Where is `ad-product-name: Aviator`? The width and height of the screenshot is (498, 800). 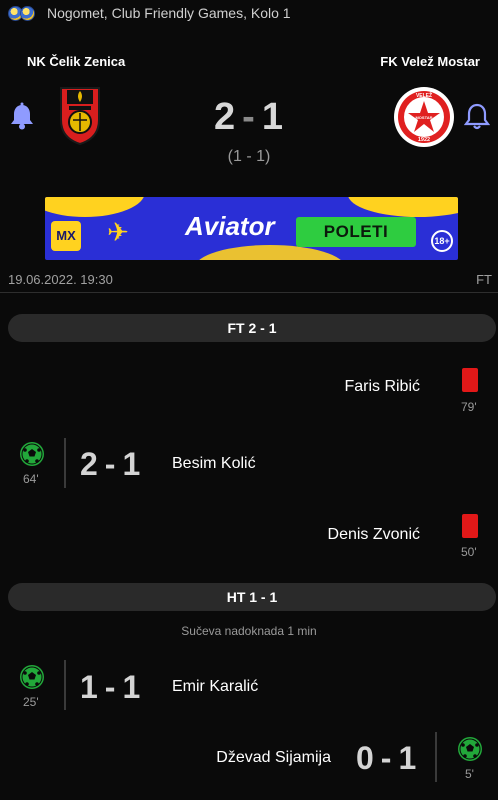
ad-product-name: Aviator is located at coordinates (230, 226).